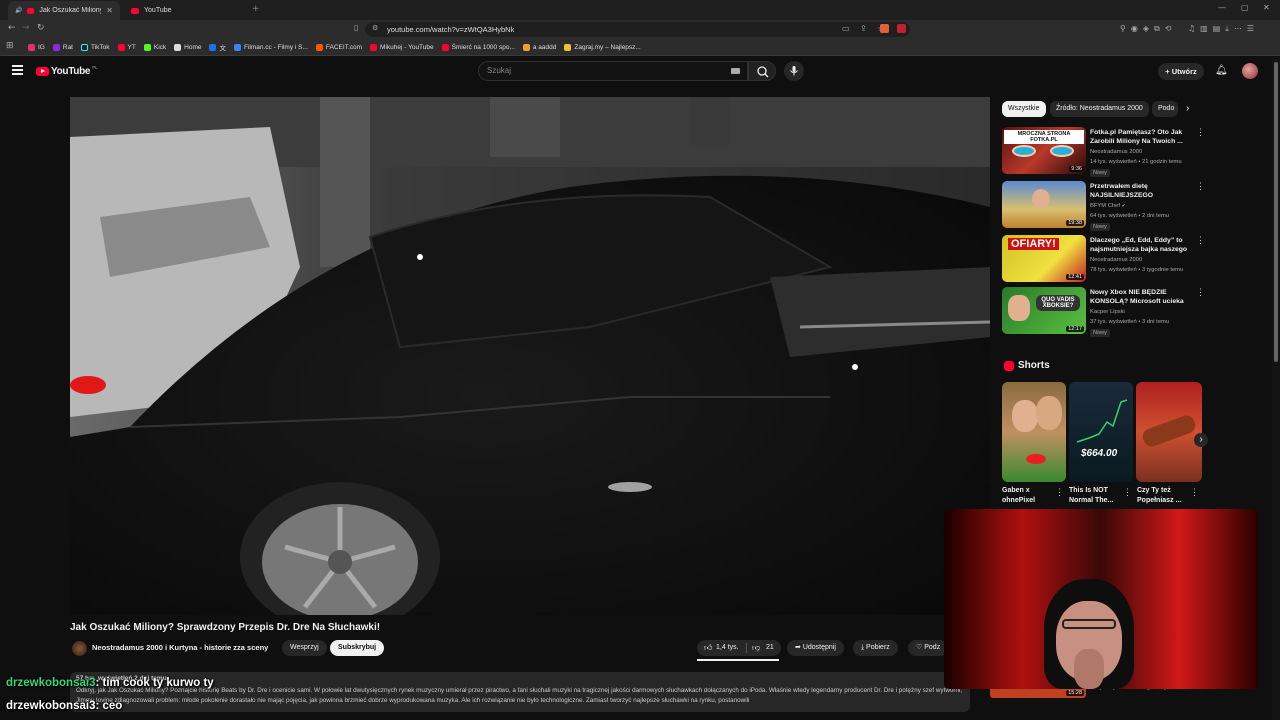 This screenshot has width=1280, height=720. Describe the element at coordinates (1099, 453) in the screenshot. I see `price-text: $664.00` at that location.